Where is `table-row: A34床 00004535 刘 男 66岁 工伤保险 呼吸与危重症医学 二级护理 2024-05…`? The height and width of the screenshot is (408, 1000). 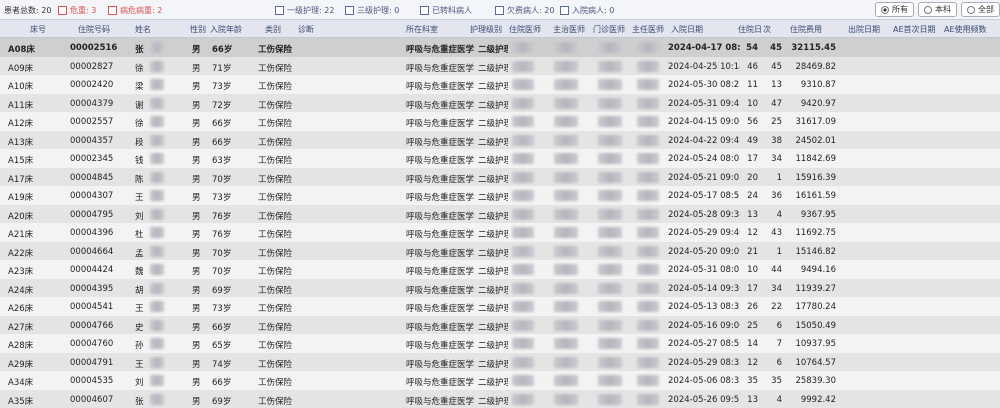
table-row: A34床 00004535 刘 男 66岁 工伤保险 呼吸与危重症医学 二级护理 2024-05… is located at coordinates (500, 381).